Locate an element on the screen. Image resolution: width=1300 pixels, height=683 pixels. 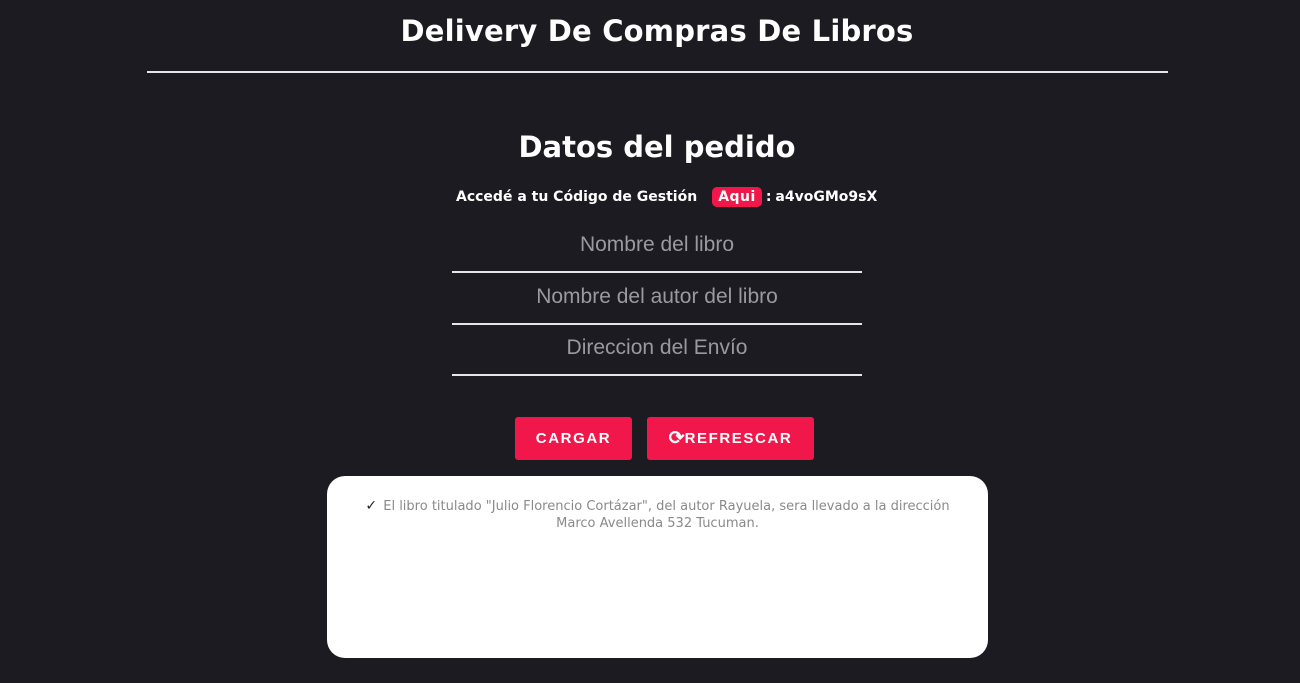
refresh-button: ⟳ REFRESCAR is located at coordinates (730, 438).